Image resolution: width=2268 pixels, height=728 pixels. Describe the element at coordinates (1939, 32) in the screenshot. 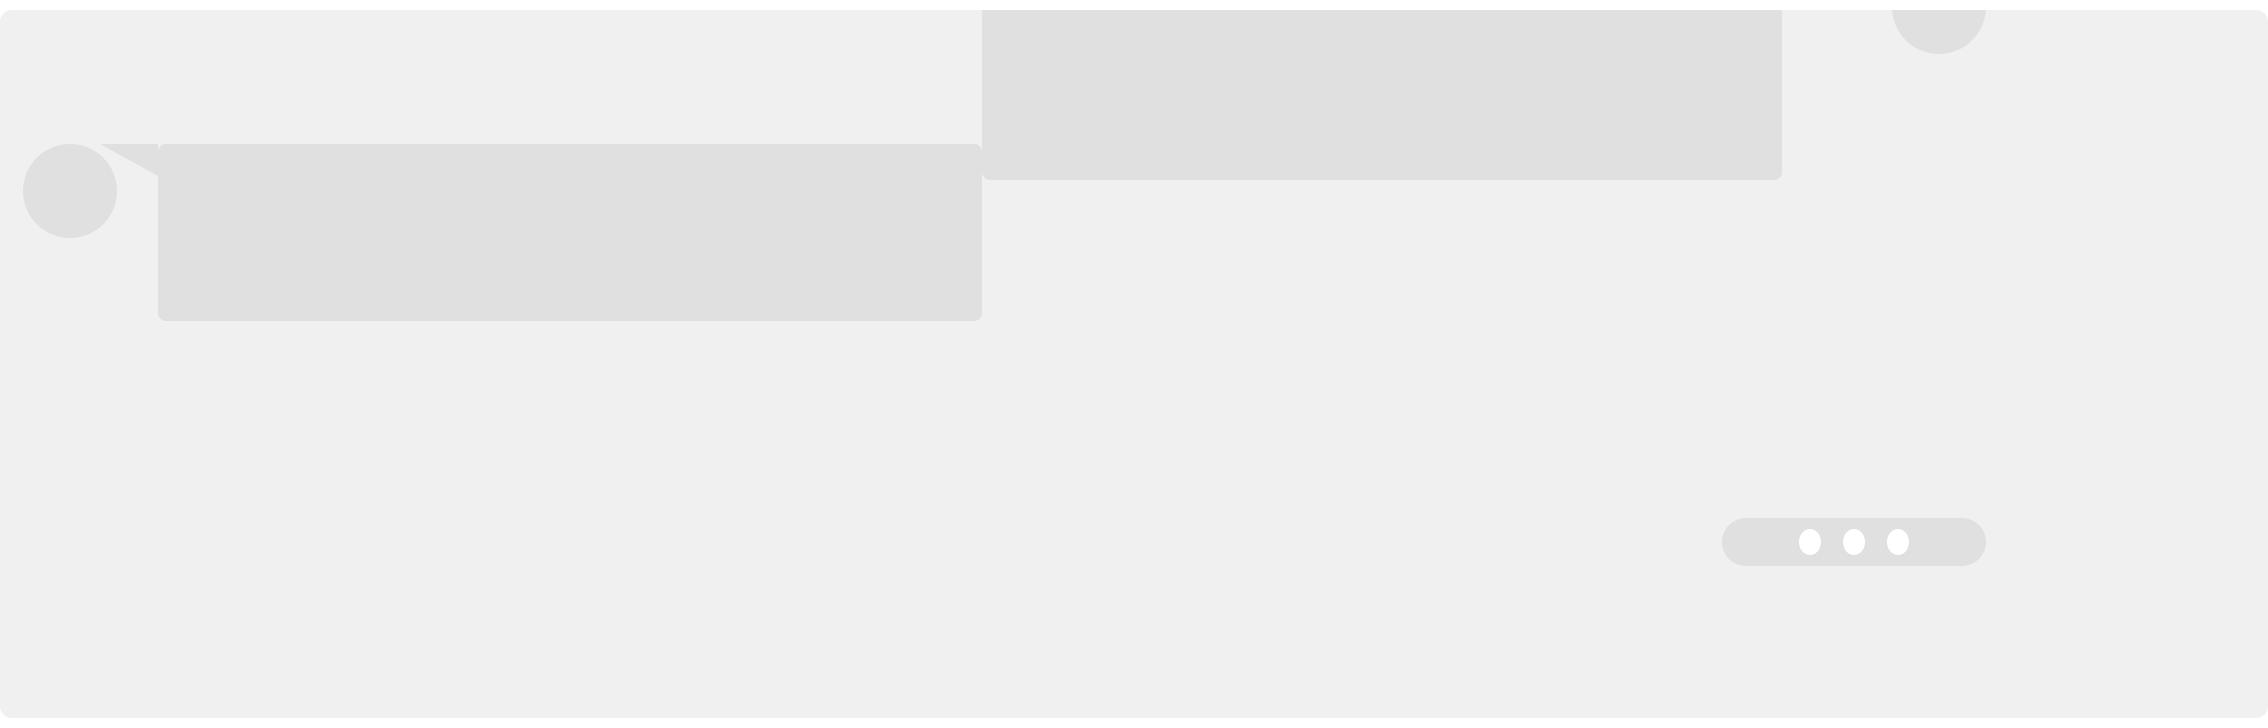

I see `avatar-self` at that location.